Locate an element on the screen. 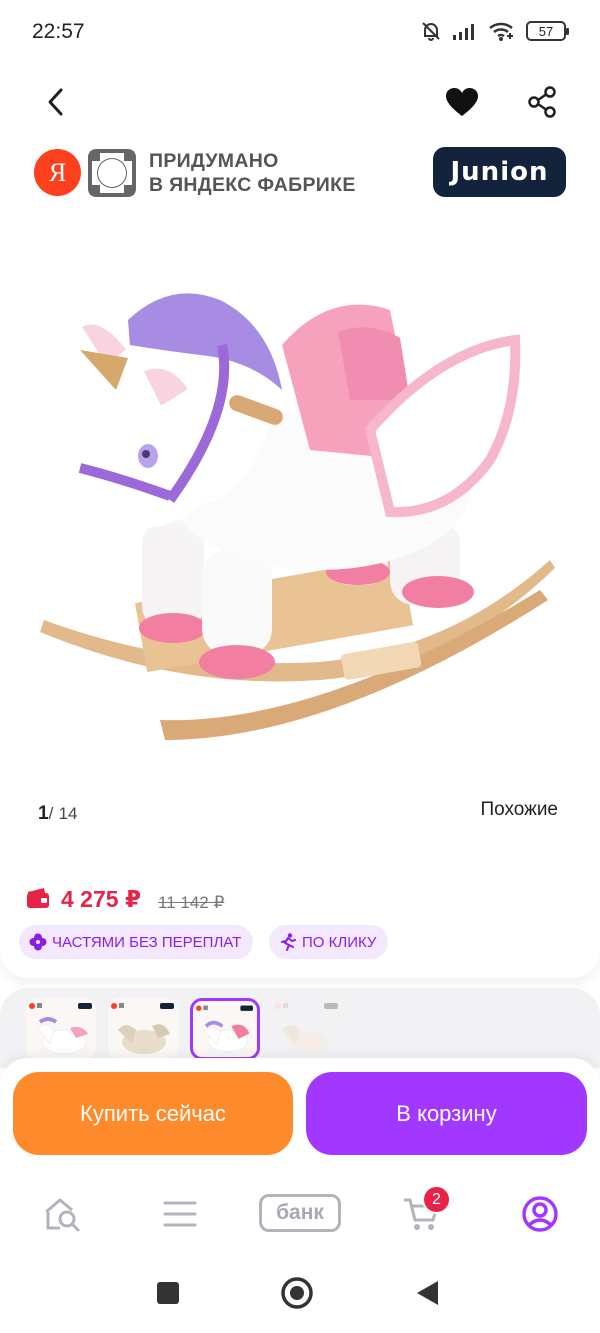 The height and width of the screenshot is (1333, 600). back-icon is located at coordinates (55, 102).